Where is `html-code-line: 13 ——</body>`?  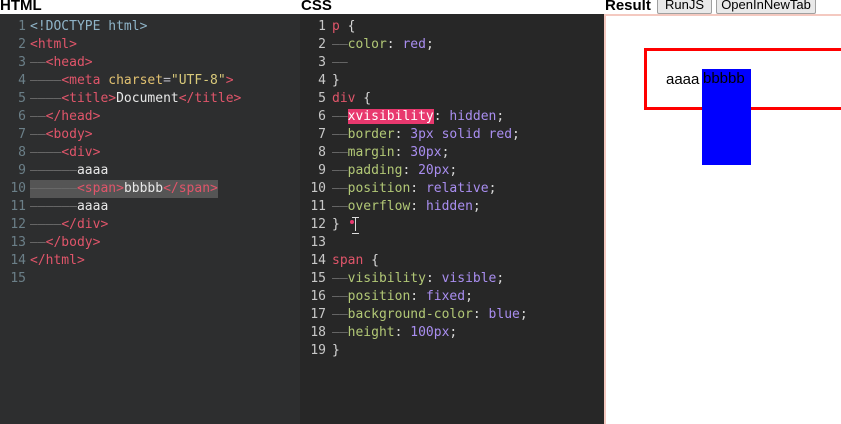 html-code-line: 13 ——</body> is located at coordinates (150, 243).